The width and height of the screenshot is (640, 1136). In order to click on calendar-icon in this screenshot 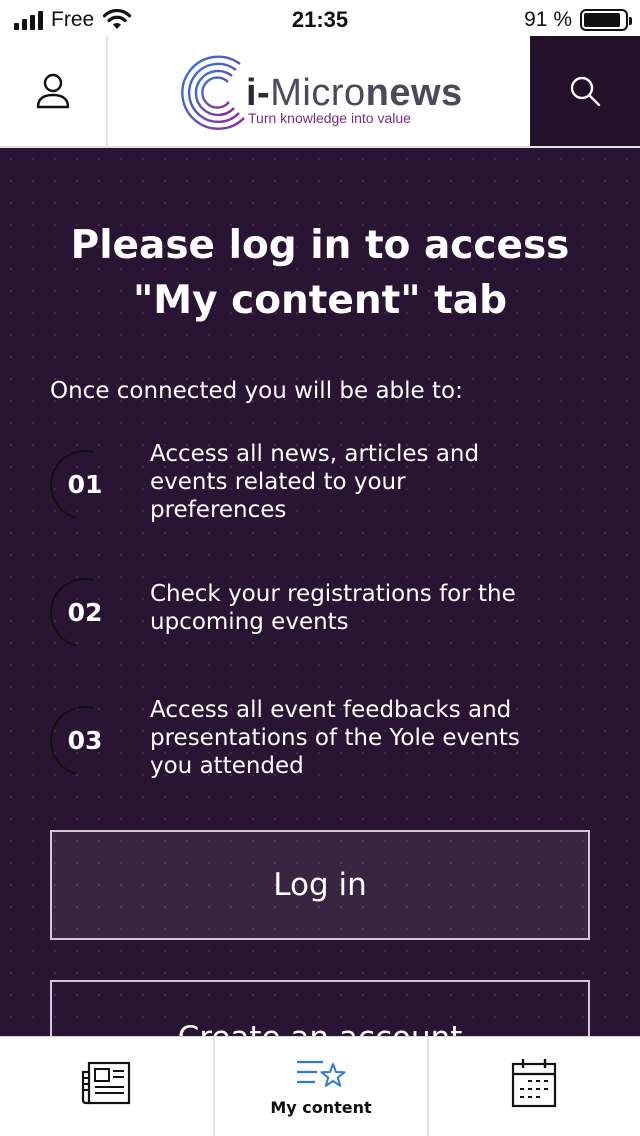, I will do `click(534, 1083)`.